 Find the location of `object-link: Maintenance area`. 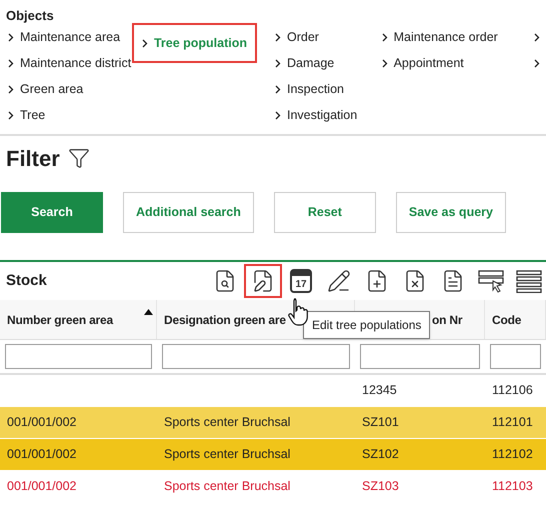

object-link: Maintenance area is located at coordinates (64, 37).